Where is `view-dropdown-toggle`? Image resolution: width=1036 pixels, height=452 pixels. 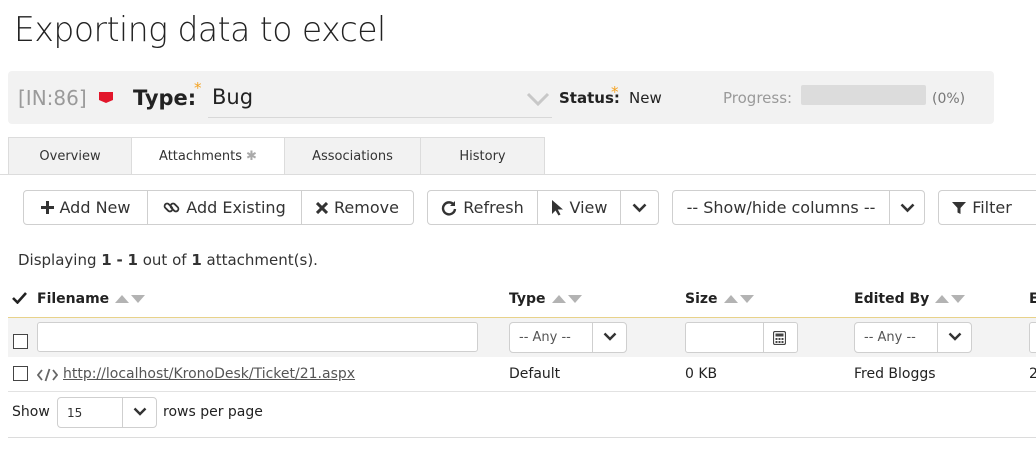 view-dropdown-toggle is located at coordinates (639, 207).